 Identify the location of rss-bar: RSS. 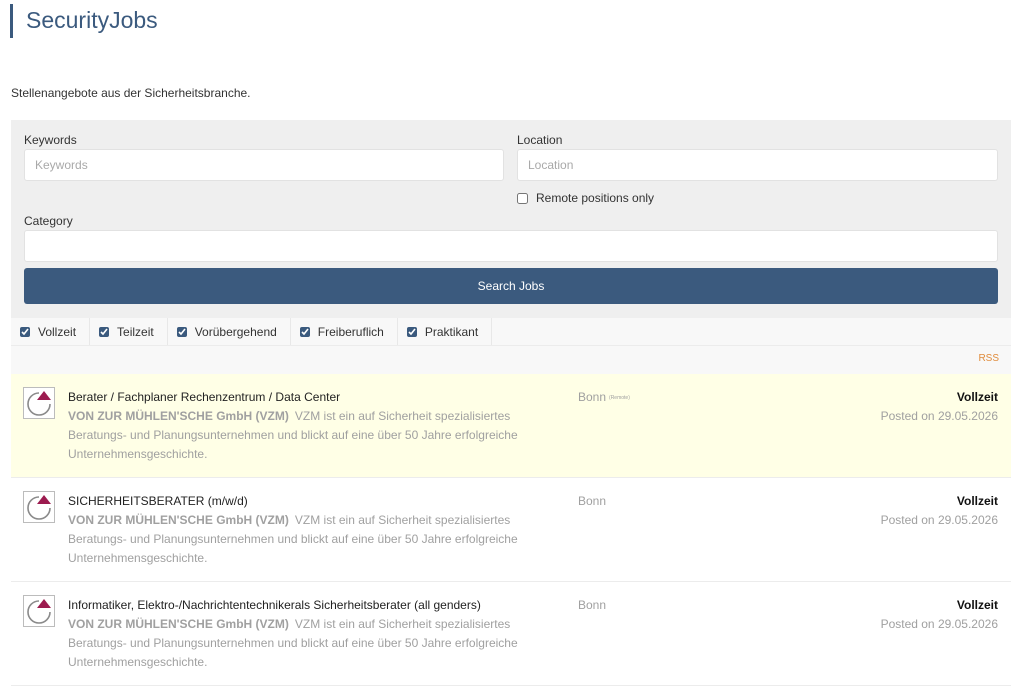
(511, 360).